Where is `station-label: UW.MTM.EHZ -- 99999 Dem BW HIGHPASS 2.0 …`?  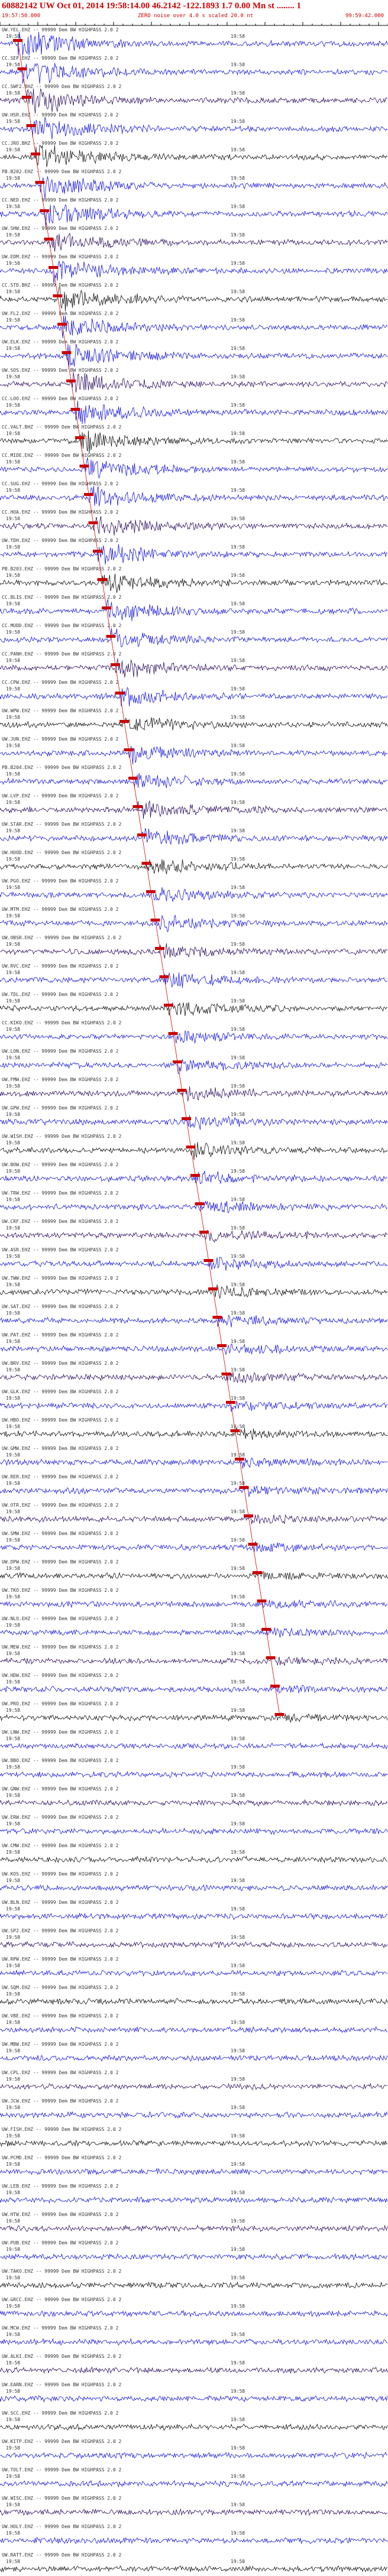
station-label: UW.MTM.EHZ -- 99999 Dem BW HIGHPASS 2.0 … is located at coordinates (60, 909).